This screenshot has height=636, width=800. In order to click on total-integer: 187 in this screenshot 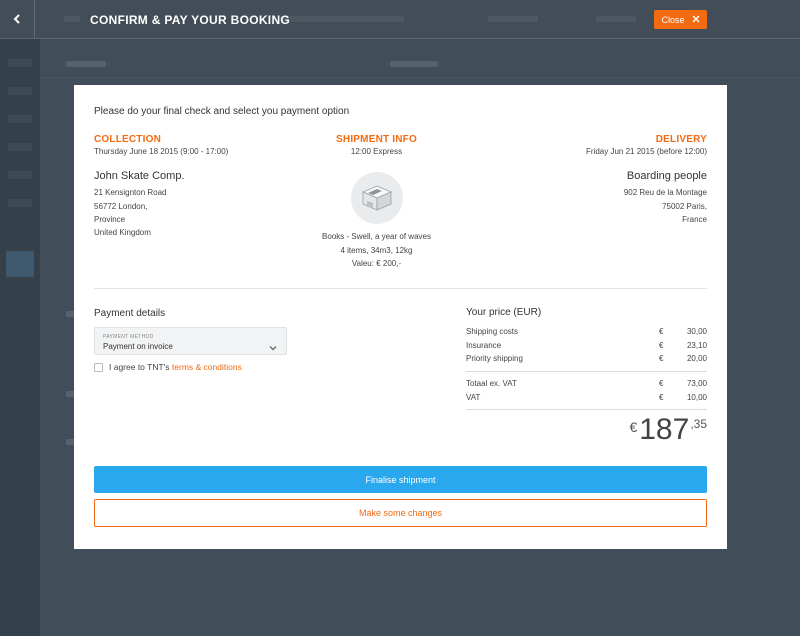, I will do `click(664, 429)`.